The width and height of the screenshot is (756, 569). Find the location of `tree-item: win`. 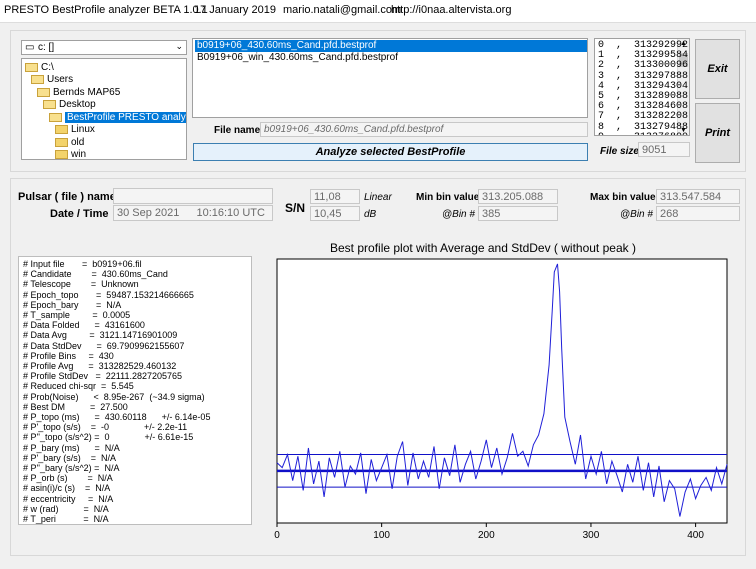

tree-item: win is located at coordinates (71, 154).